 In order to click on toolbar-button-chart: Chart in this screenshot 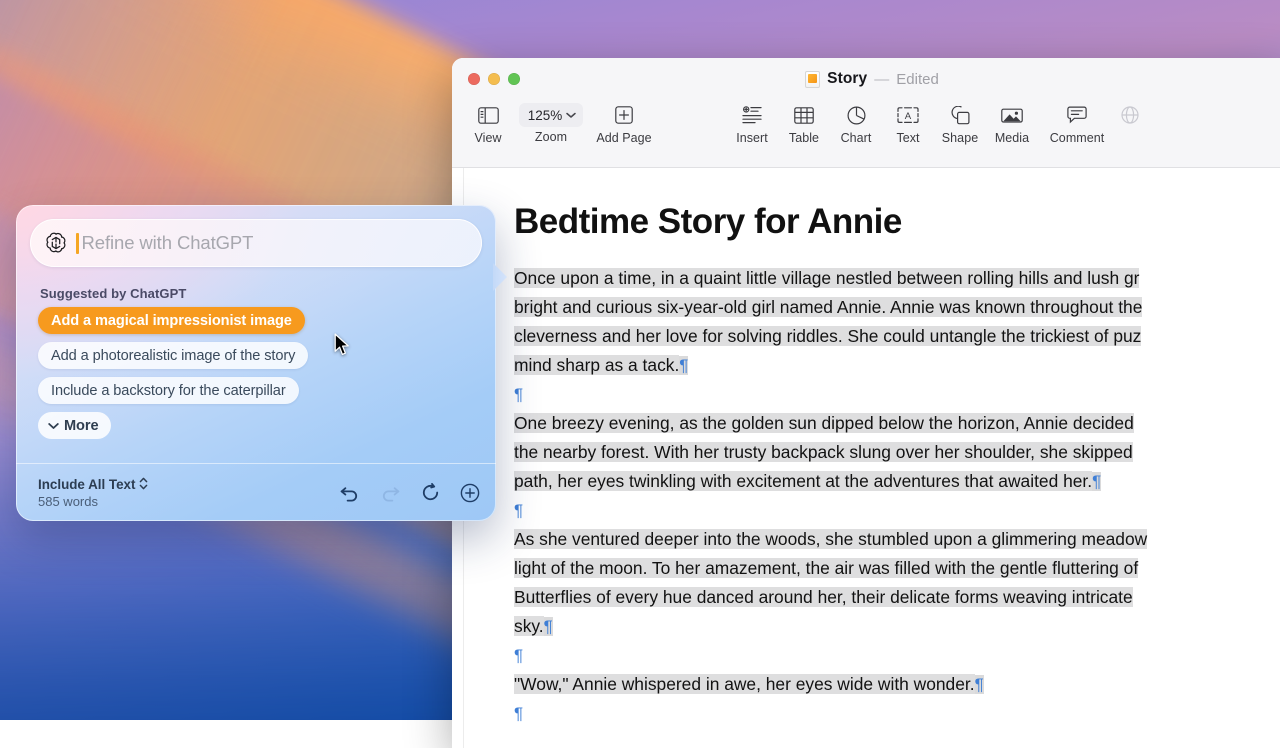, I will do `click(856, 123)`.